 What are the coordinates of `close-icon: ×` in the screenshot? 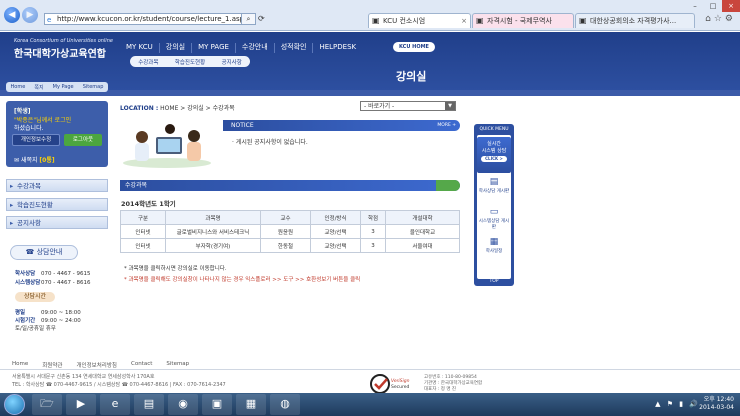 It's located at (731, 6).